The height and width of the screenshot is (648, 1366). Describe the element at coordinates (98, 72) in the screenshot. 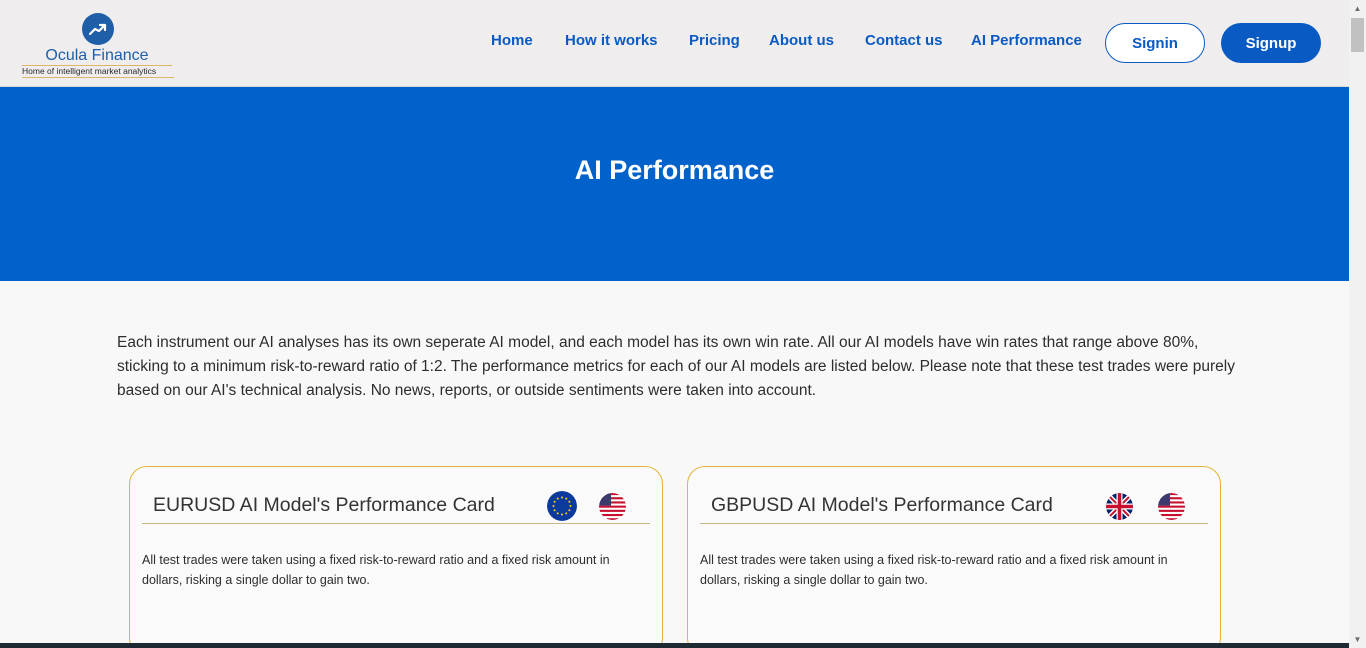

I see `brand-tagline: Home of intelligent market analytics` at that location.